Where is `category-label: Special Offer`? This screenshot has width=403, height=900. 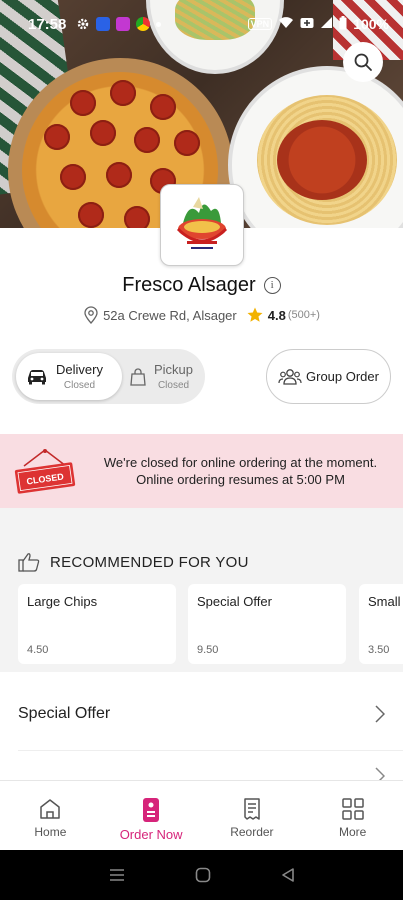
category-label: Special Offer is located at coordinates (64, 713).